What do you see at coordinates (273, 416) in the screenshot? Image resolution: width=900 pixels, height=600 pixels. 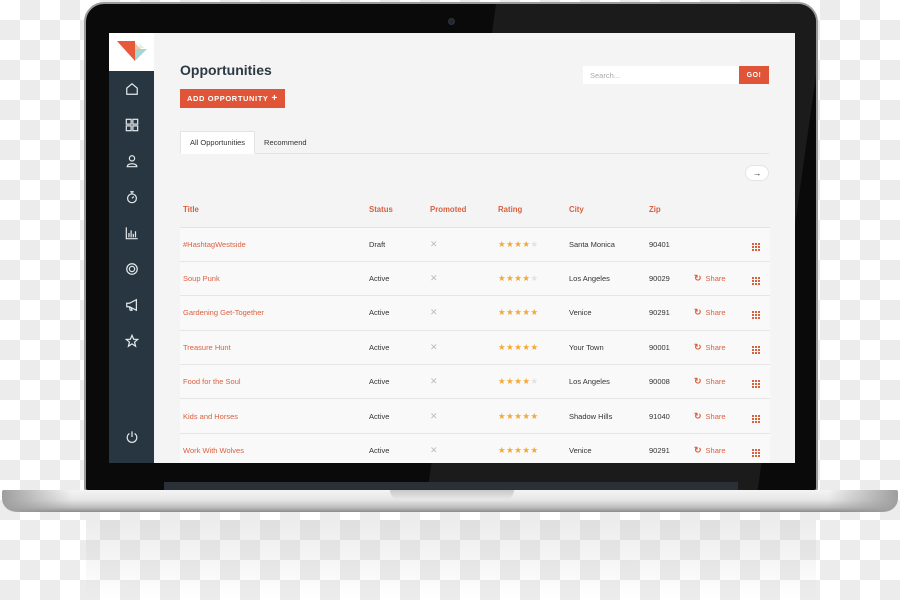 I see `opportunity-title-link: Kids and Horses` at bounding box center [273, 416].